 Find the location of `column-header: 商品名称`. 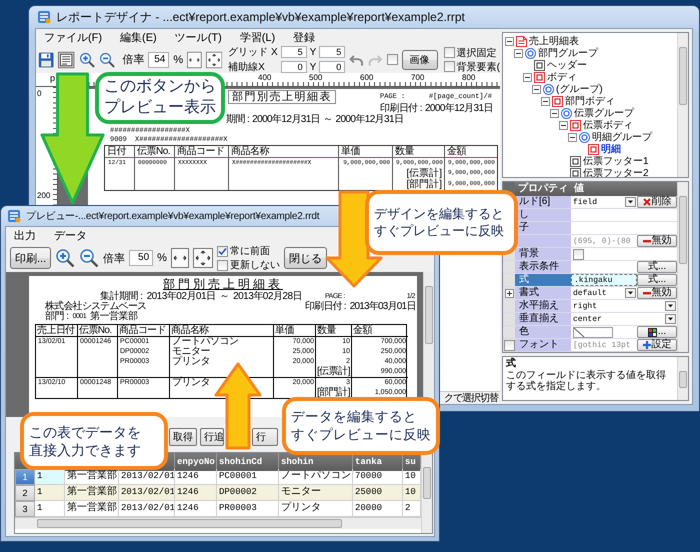

column-header: 商品名称 is located at coordinates (222, 331).